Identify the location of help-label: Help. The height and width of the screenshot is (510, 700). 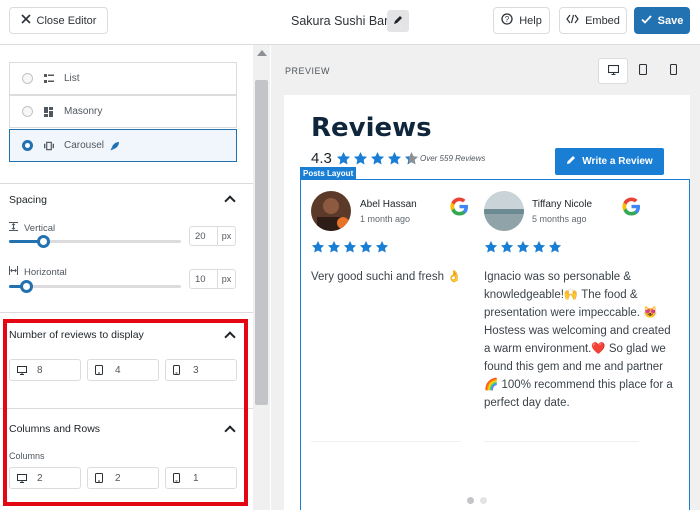
(530, 20).